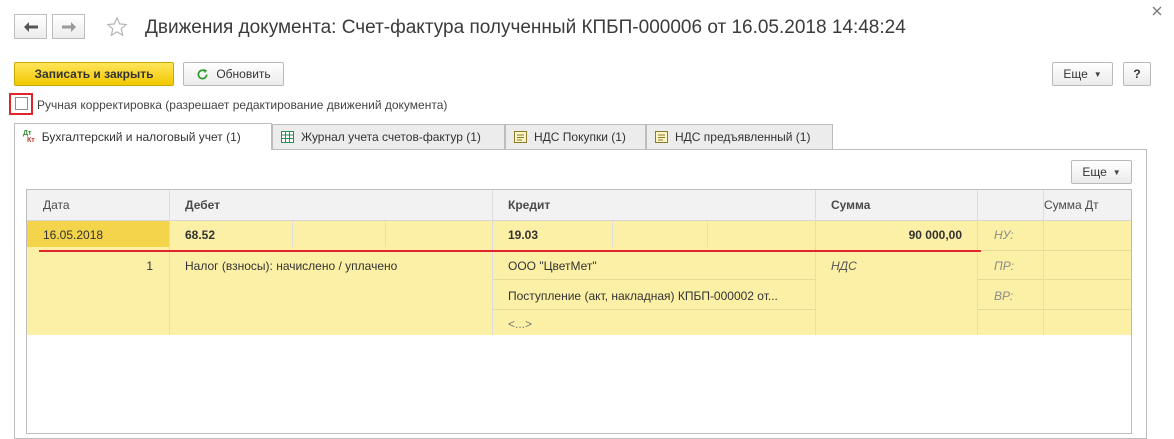  What do you see at coordinates (287, 137) in the screenshot?
I see `table-icon` at bounding box center [287, 137].